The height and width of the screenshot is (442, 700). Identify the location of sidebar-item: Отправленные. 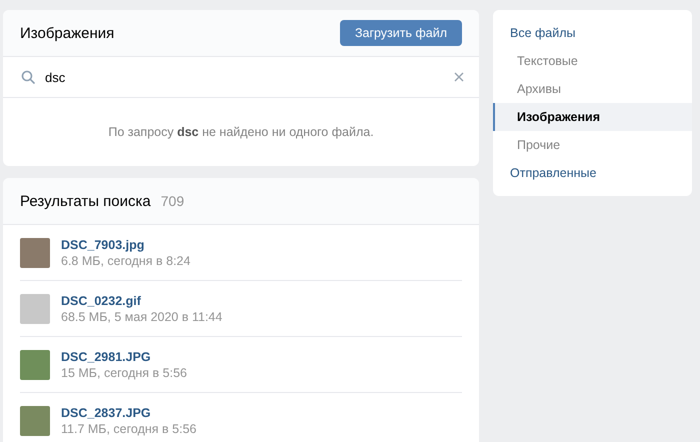
(592, 173).